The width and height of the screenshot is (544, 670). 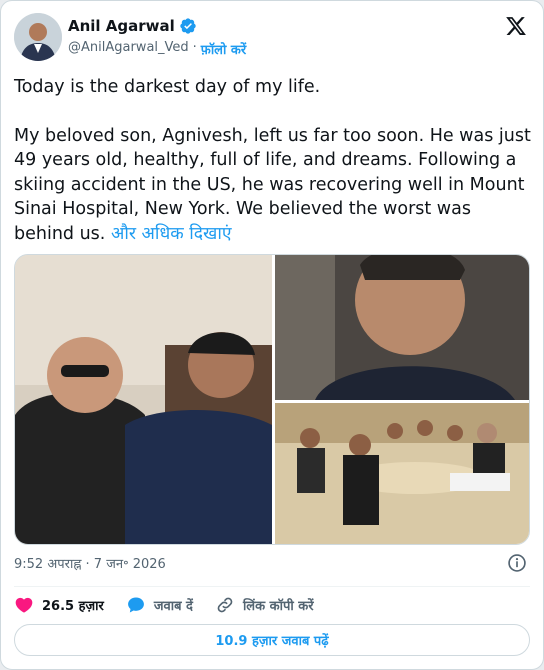 I want to click on read-replies-label: 10.9 हज़ार जवाब पढ़ें, so click(x=272, y=641).